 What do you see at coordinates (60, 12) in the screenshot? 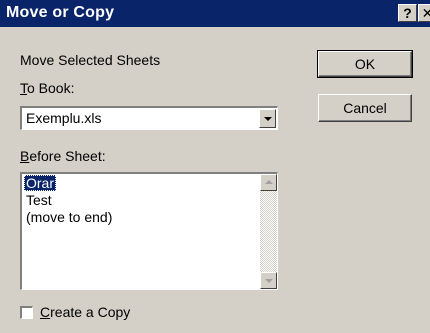
I see `window-title: Move or Copy` at bounding box center [60, 12].